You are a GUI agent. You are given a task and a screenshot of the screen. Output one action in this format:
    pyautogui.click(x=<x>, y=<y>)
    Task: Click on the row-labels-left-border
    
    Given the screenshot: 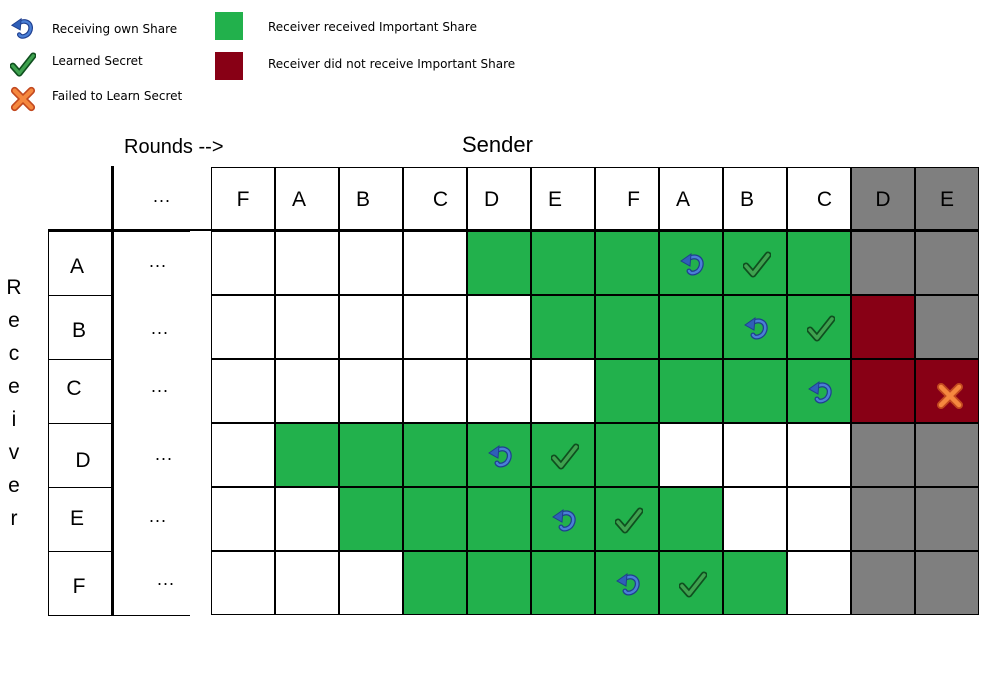 What is the action you would take?
    pyautogui.click(x=48, y=424)
    